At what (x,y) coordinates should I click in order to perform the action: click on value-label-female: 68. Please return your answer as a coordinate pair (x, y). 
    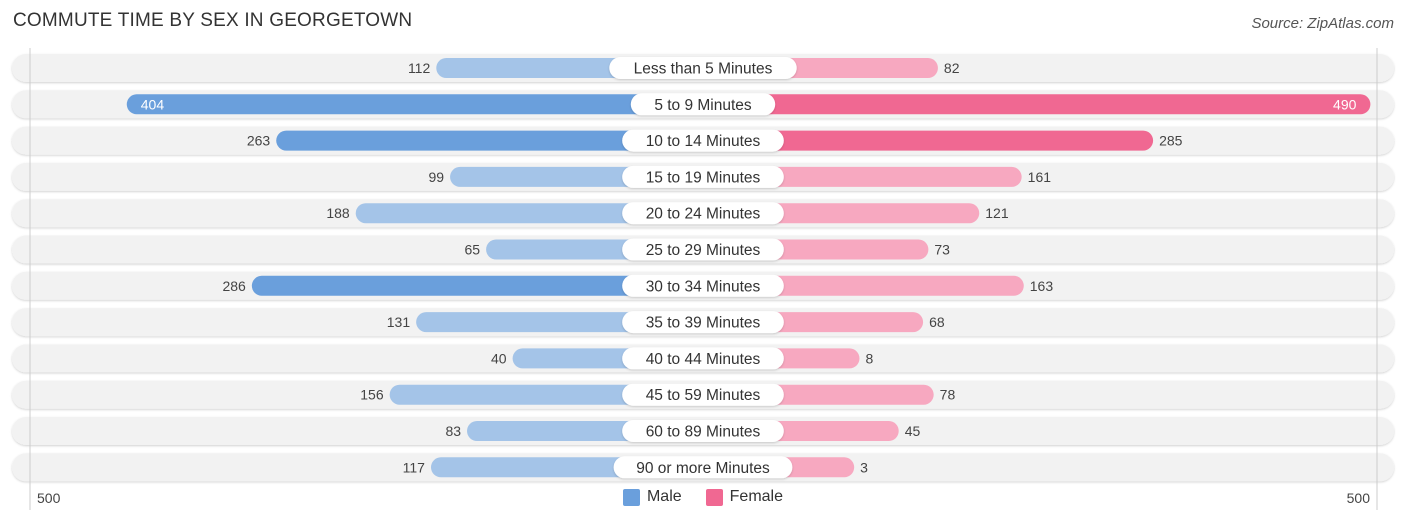
    Looking at the image, I should click on (937, 322).